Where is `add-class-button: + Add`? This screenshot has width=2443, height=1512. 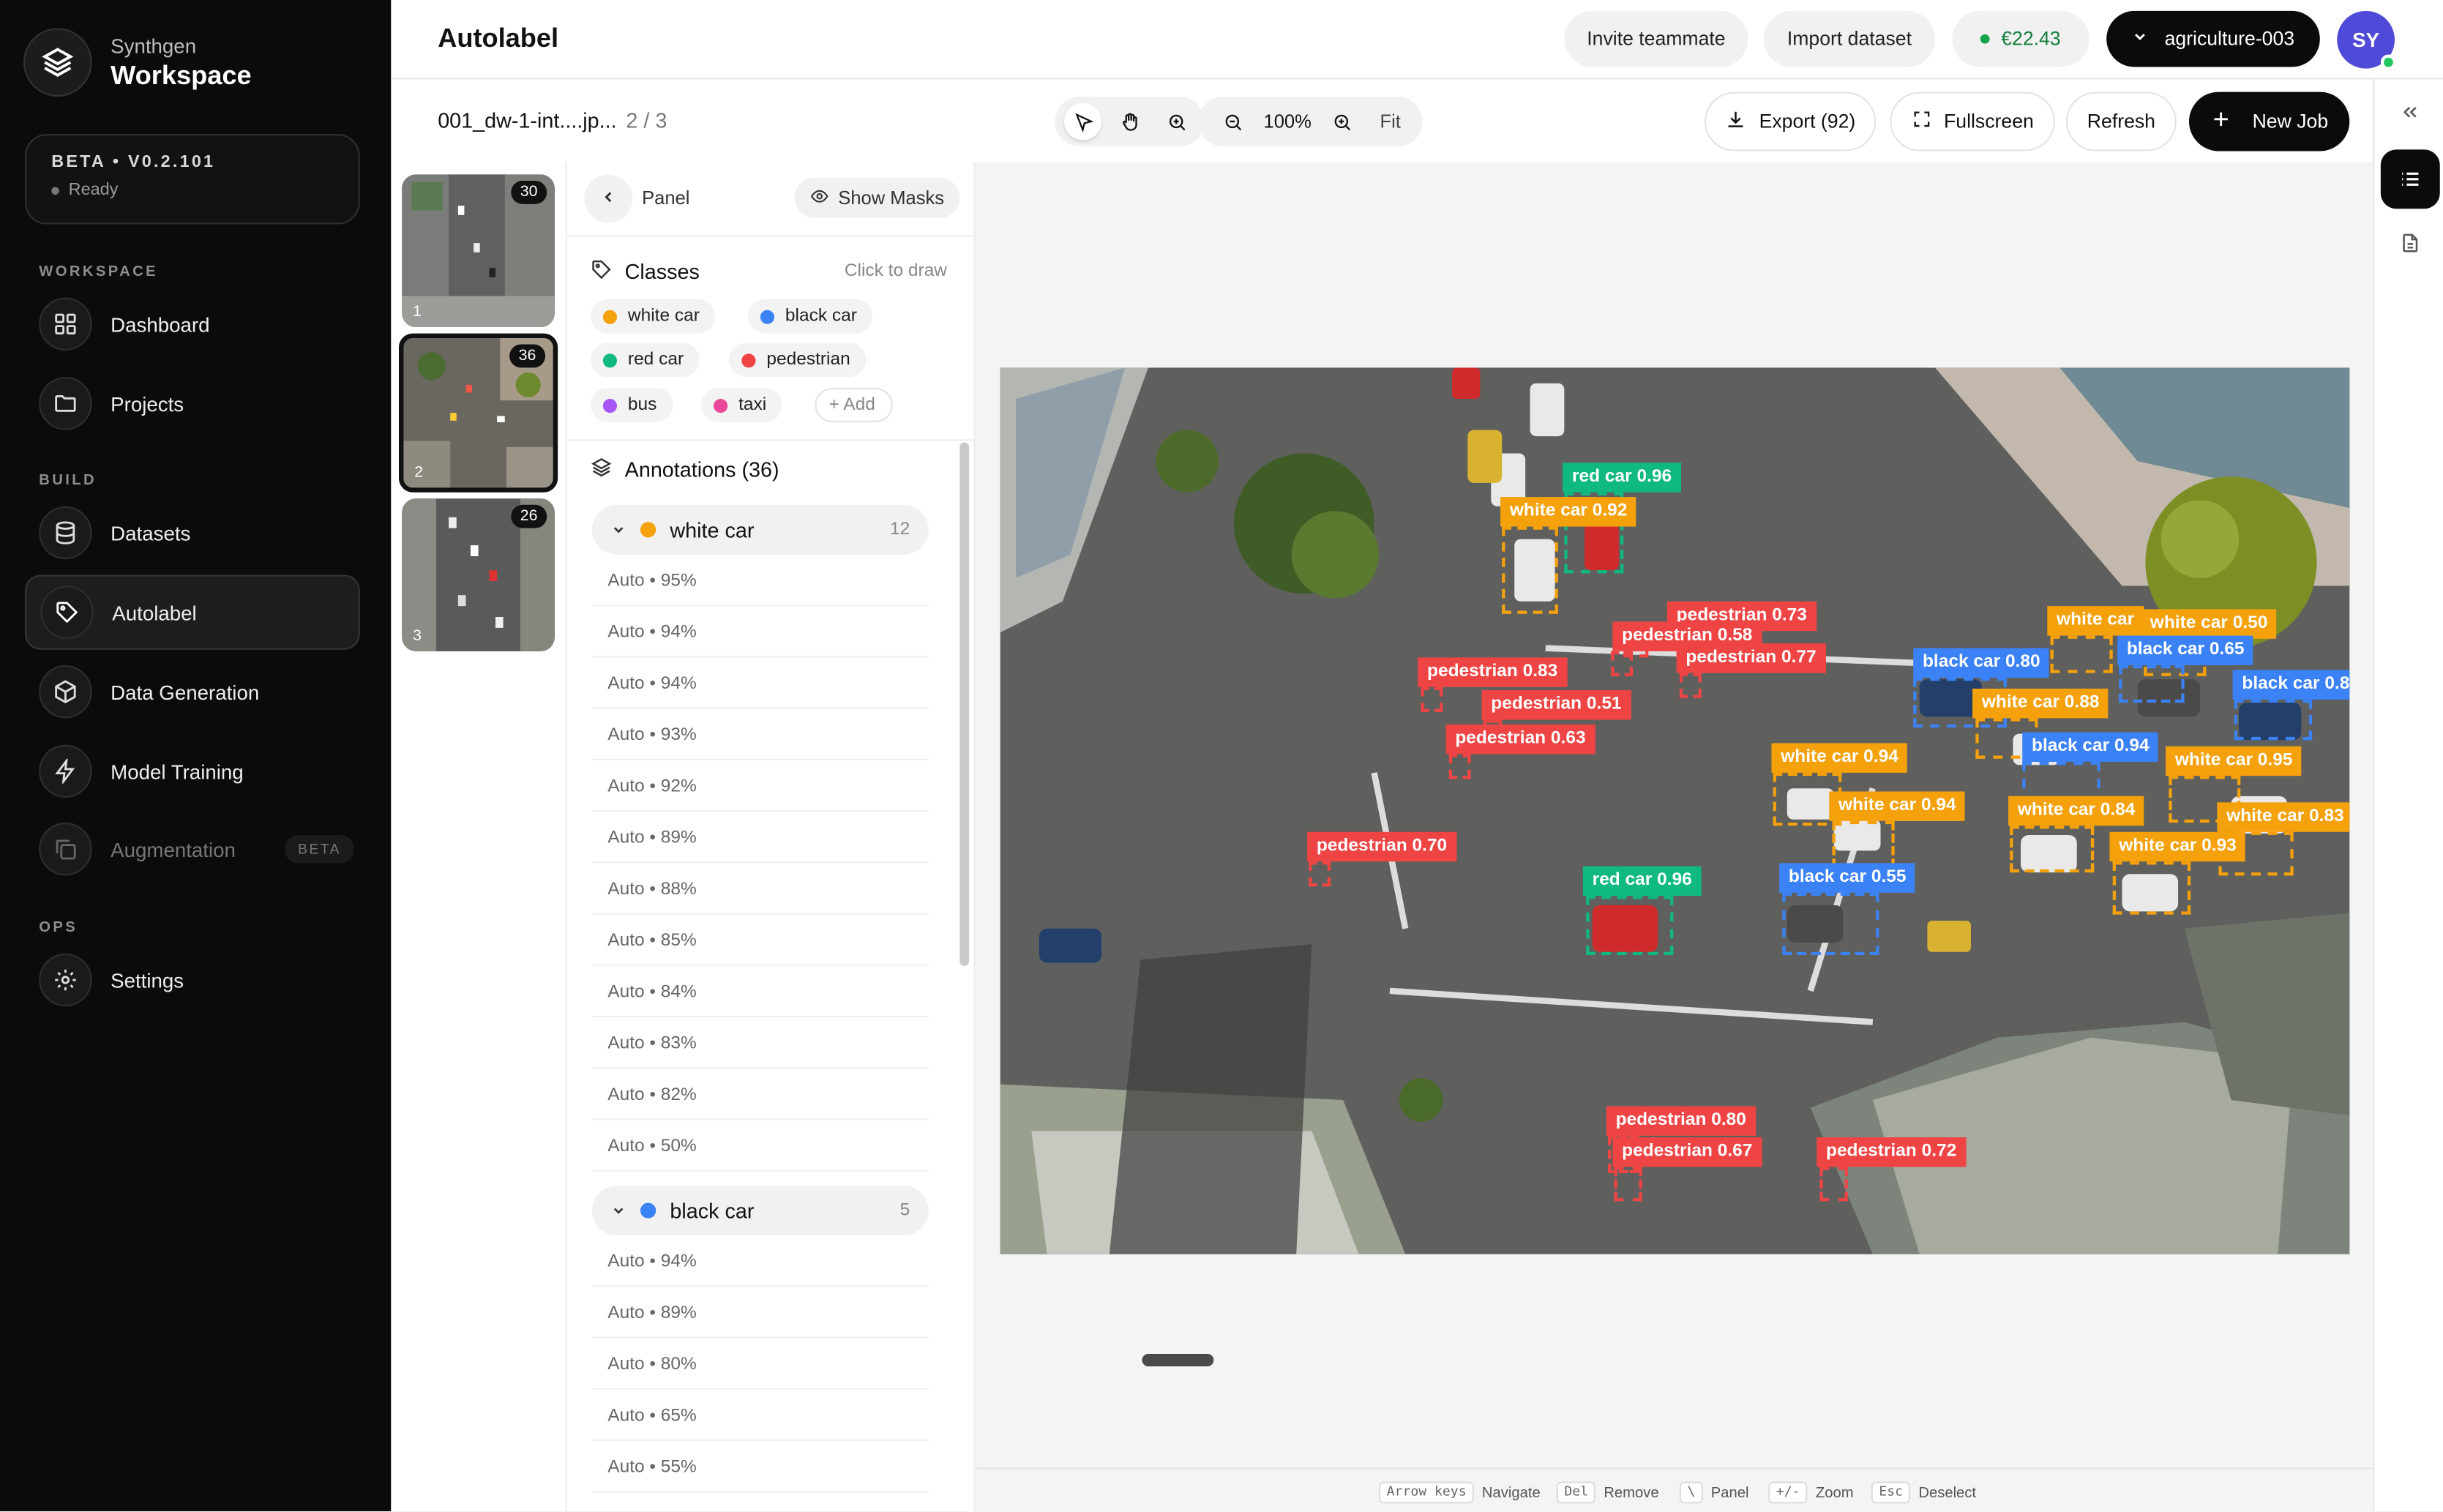 add-class-button: + Add is located at coordinates (854, 405).